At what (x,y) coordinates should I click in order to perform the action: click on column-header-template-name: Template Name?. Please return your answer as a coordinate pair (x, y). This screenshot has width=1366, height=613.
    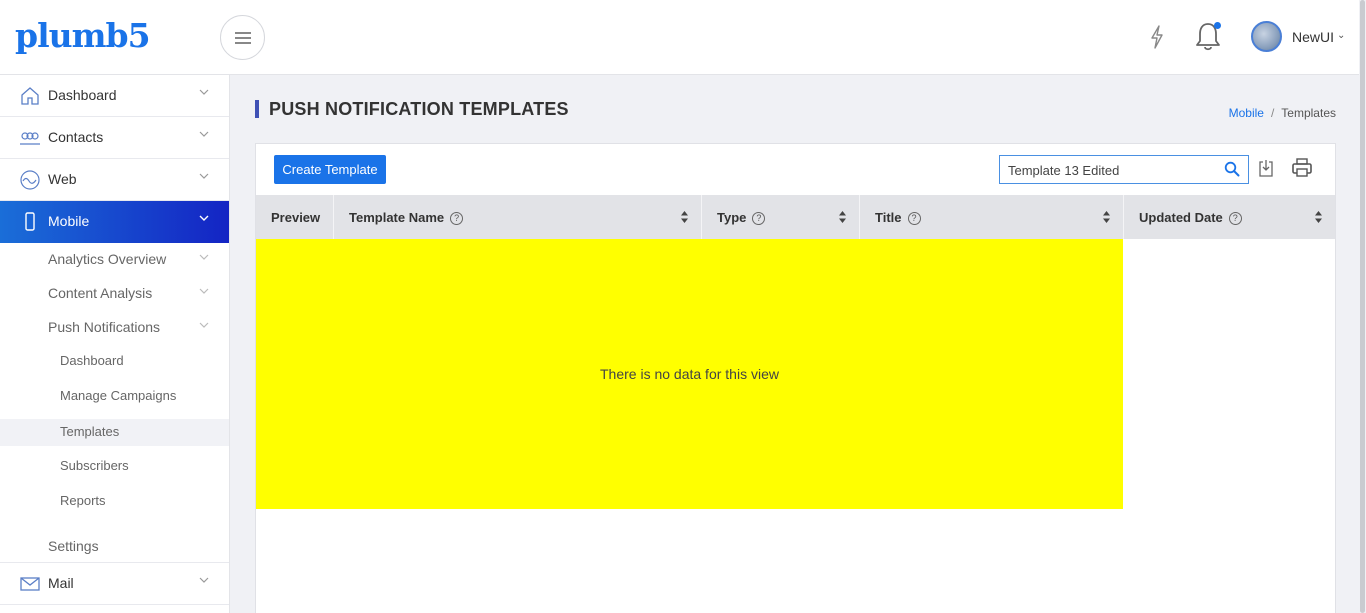
    Looking at the image, I should click on (518, 217).